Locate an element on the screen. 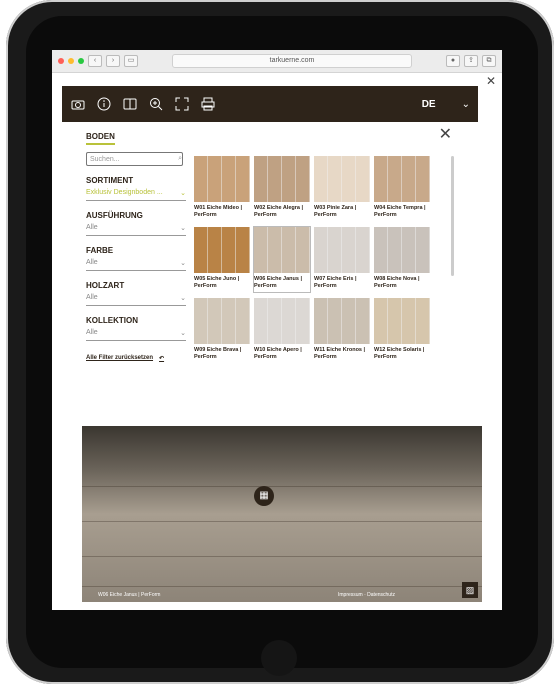 The height and width of the screenshot is (684, 560). forward-icon: › is located at coordinates (113, 61).